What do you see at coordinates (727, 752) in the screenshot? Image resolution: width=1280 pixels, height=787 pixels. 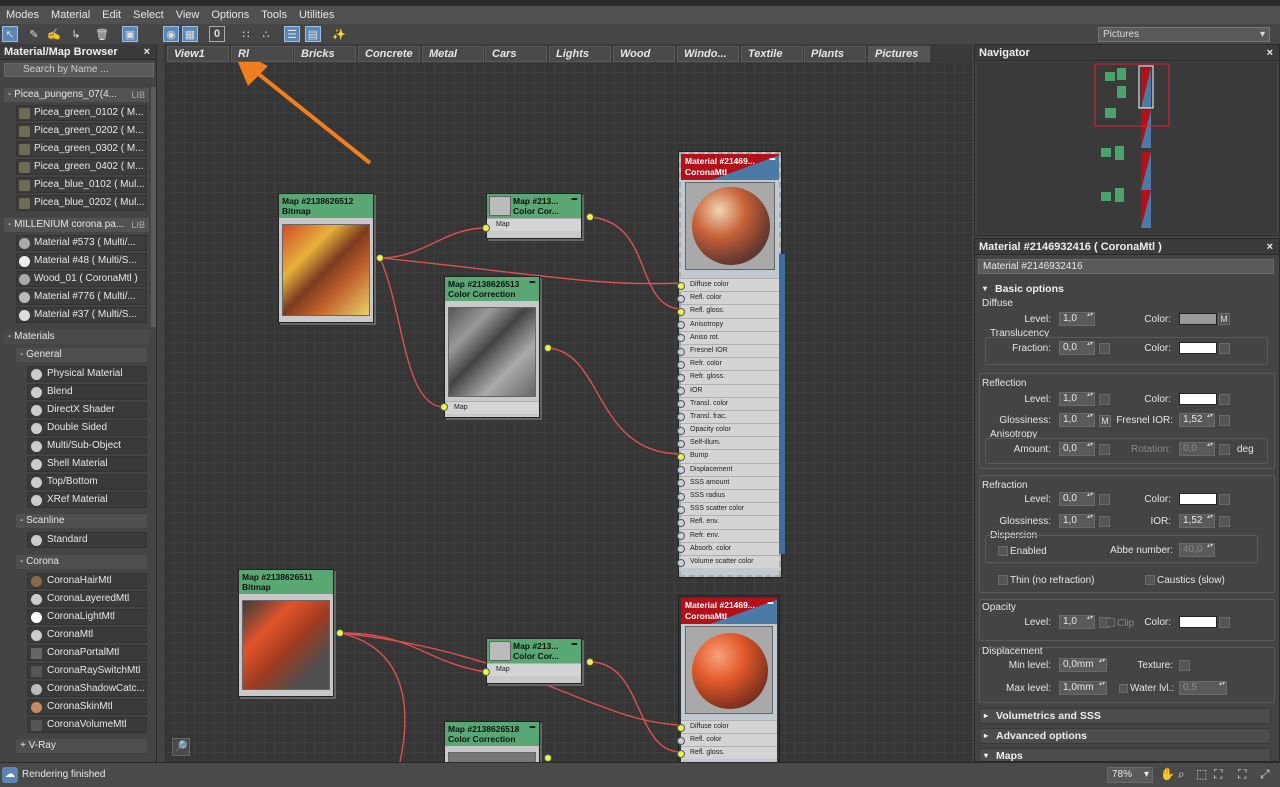 I see `input-slot: Refl. gloss.` at bounding box center [727, 752].